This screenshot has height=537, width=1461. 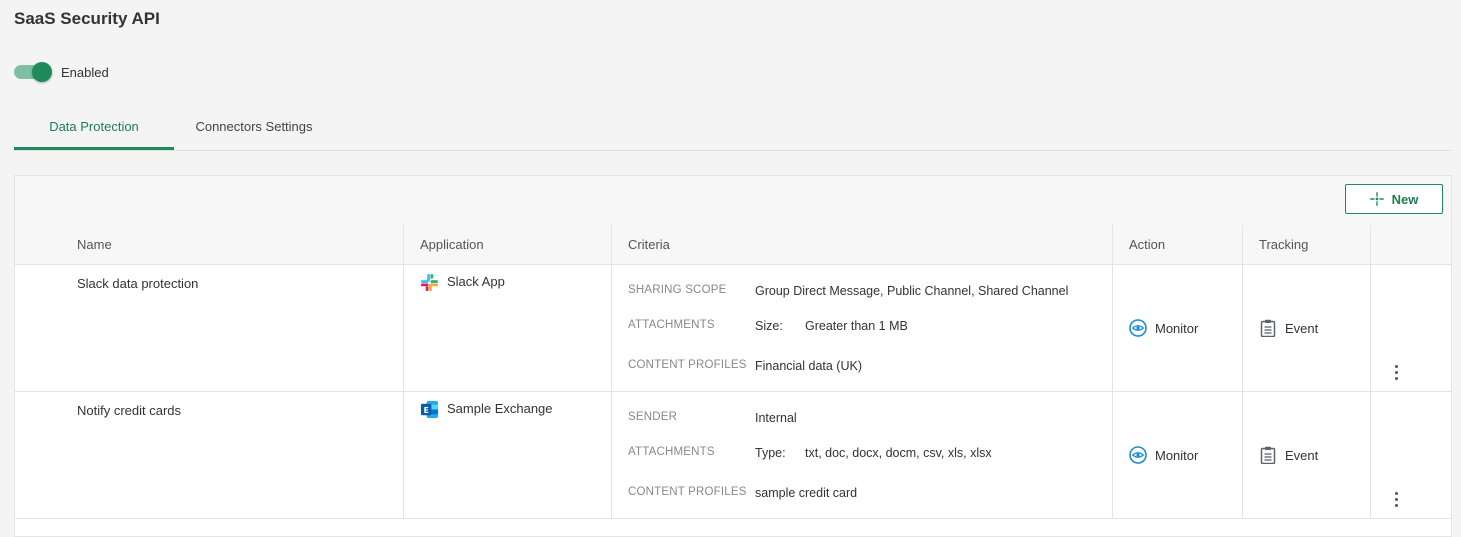 I want to click on criteria-key: SHARING SCOPE, so click(x=677, y=290).